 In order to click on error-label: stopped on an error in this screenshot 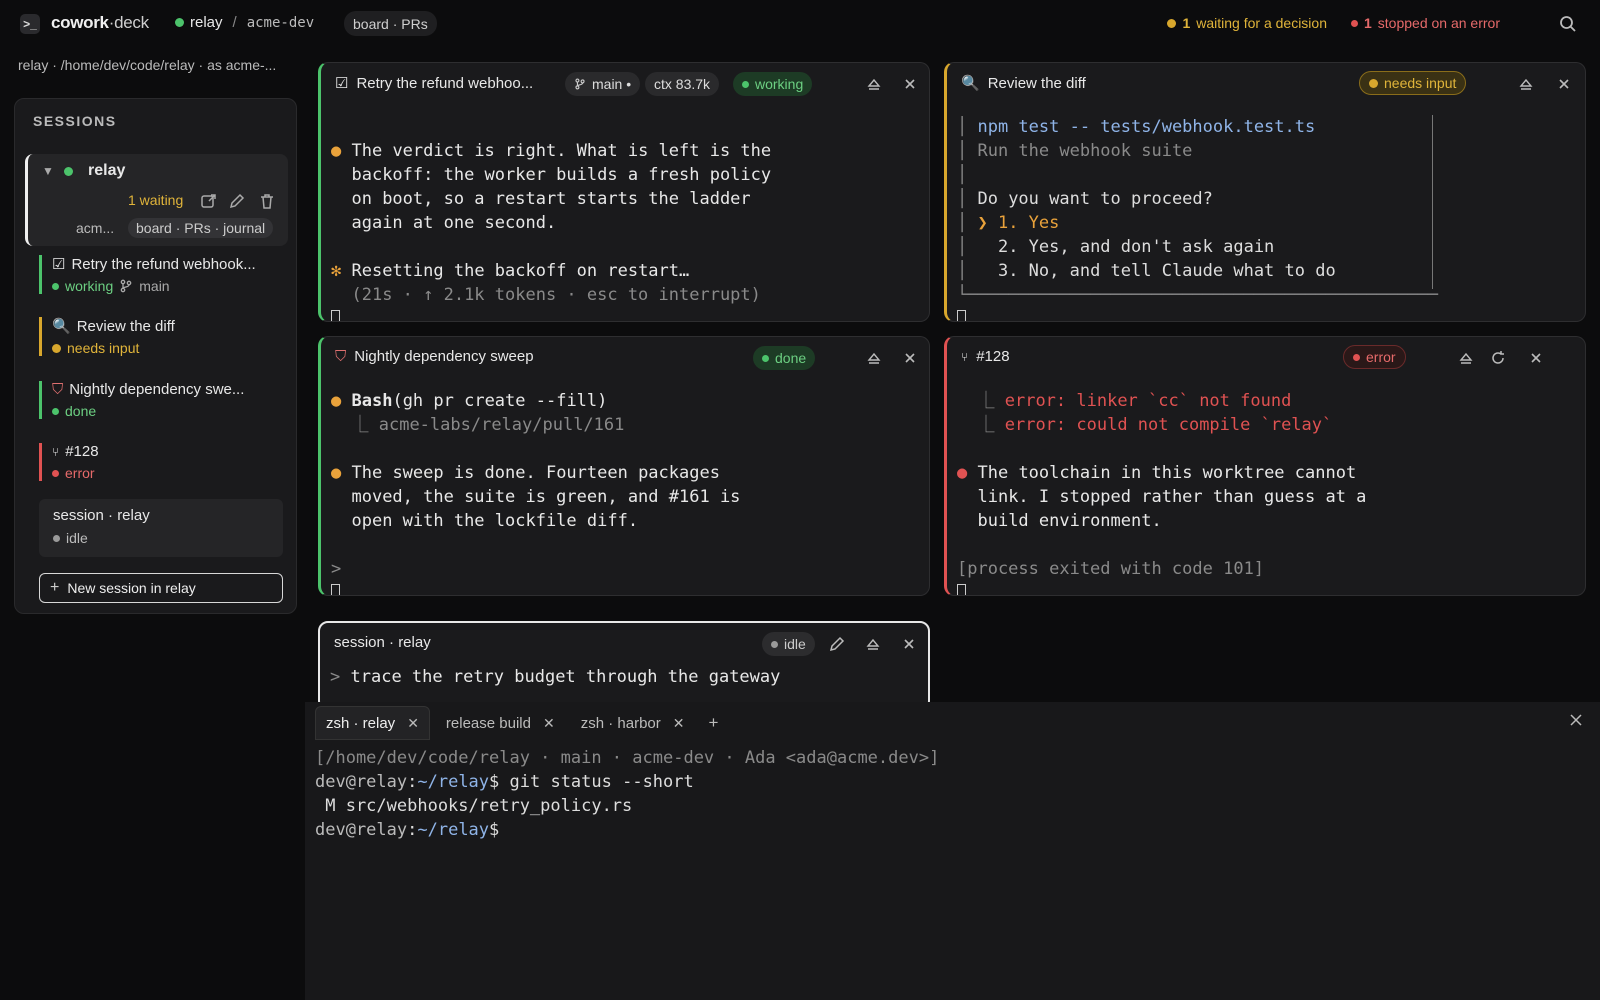, I will do `click(1438, 23)`.